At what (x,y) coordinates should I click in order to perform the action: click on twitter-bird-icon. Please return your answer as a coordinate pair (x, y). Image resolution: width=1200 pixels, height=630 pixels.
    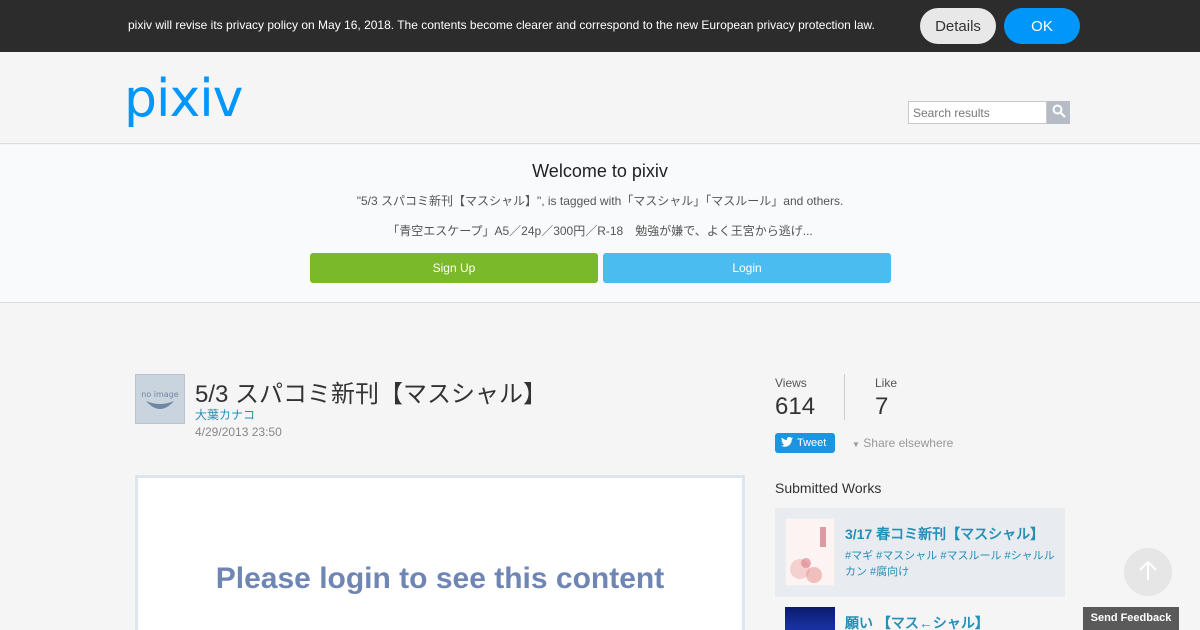
    Looking at the image, I should click on (787, 443).